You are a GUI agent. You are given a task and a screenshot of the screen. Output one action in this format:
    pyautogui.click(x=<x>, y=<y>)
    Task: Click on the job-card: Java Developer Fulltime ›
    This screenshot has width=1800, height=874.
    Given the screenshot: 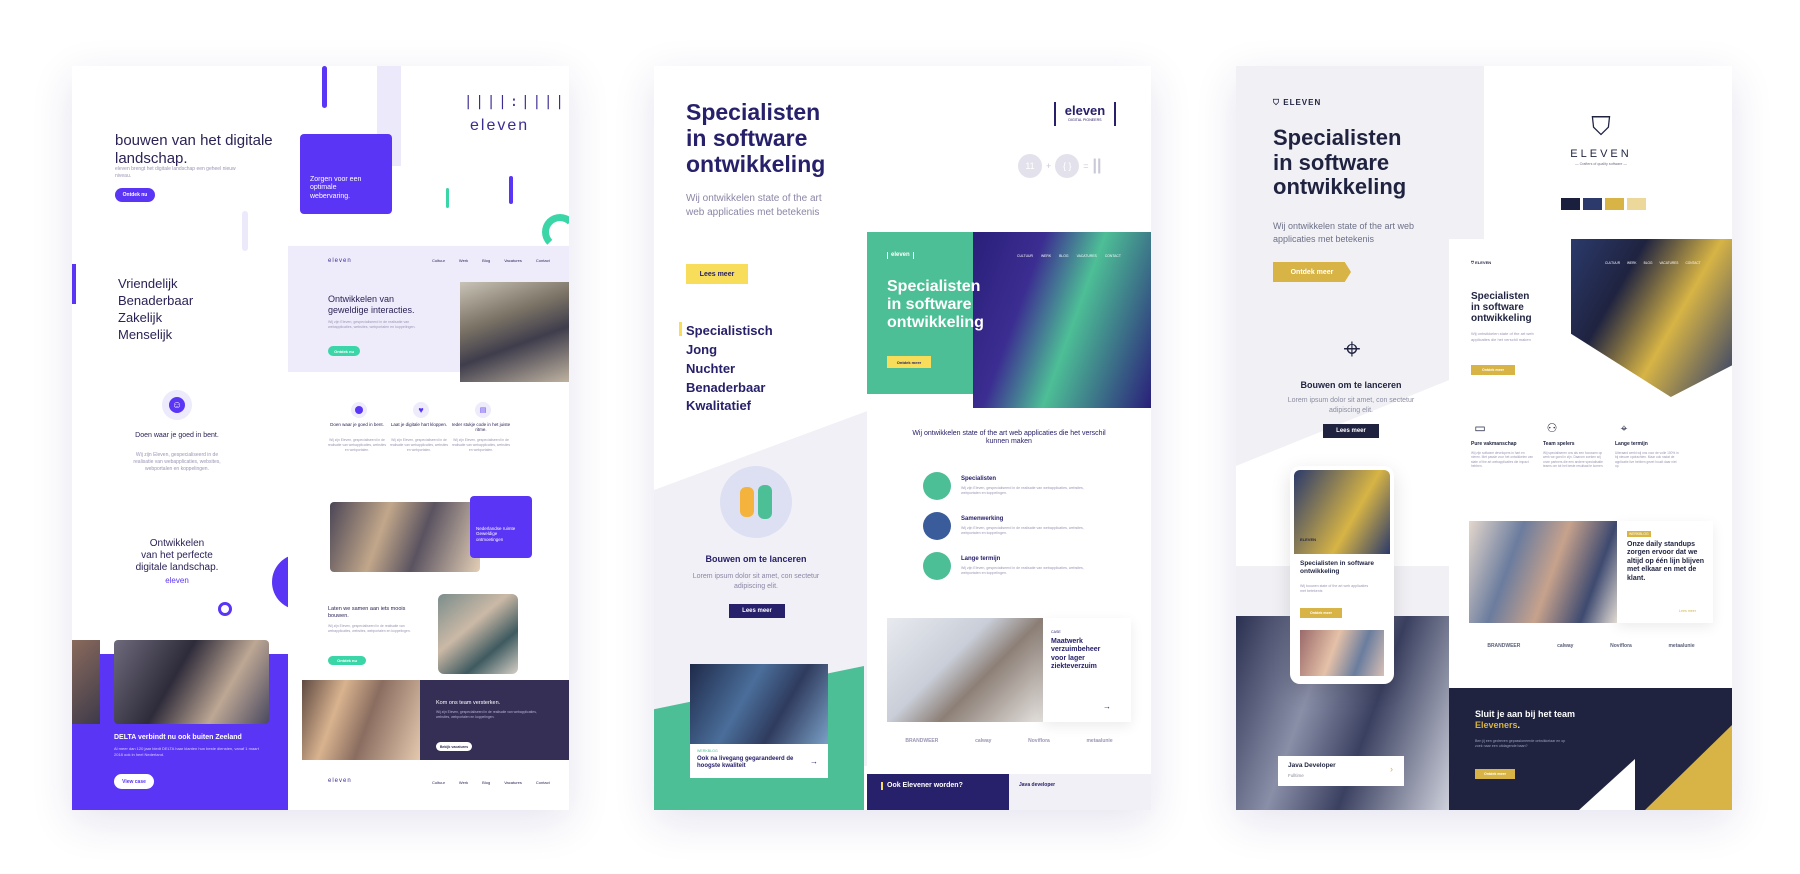 What is the action you would take?
    pyautogui.click(x=1341, y=771)
    